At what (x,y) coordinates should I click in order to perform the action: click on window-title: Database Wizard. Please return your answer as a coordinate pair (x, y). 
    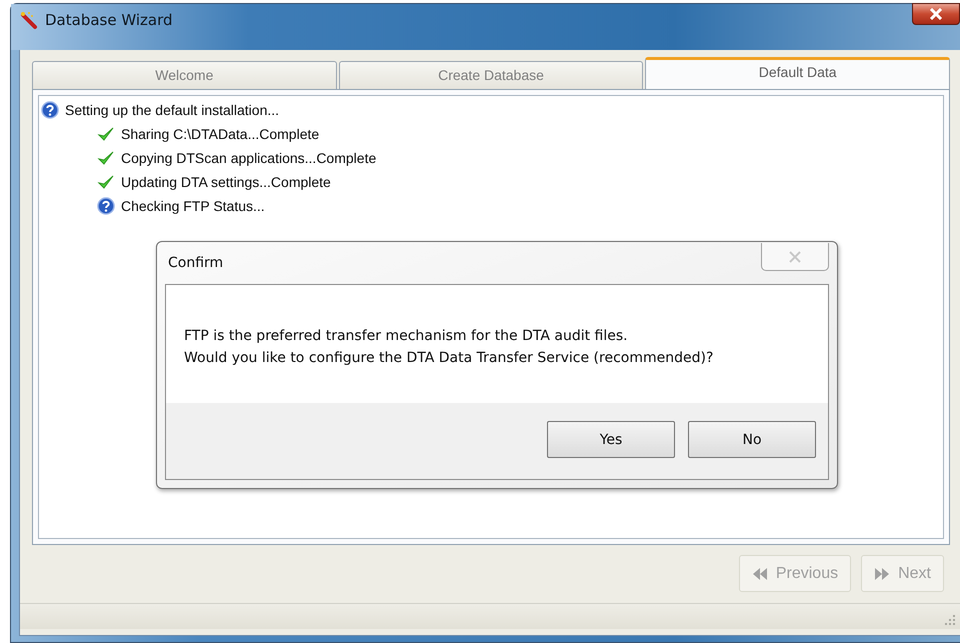
    Looking at the image, I should click on (108, 20).